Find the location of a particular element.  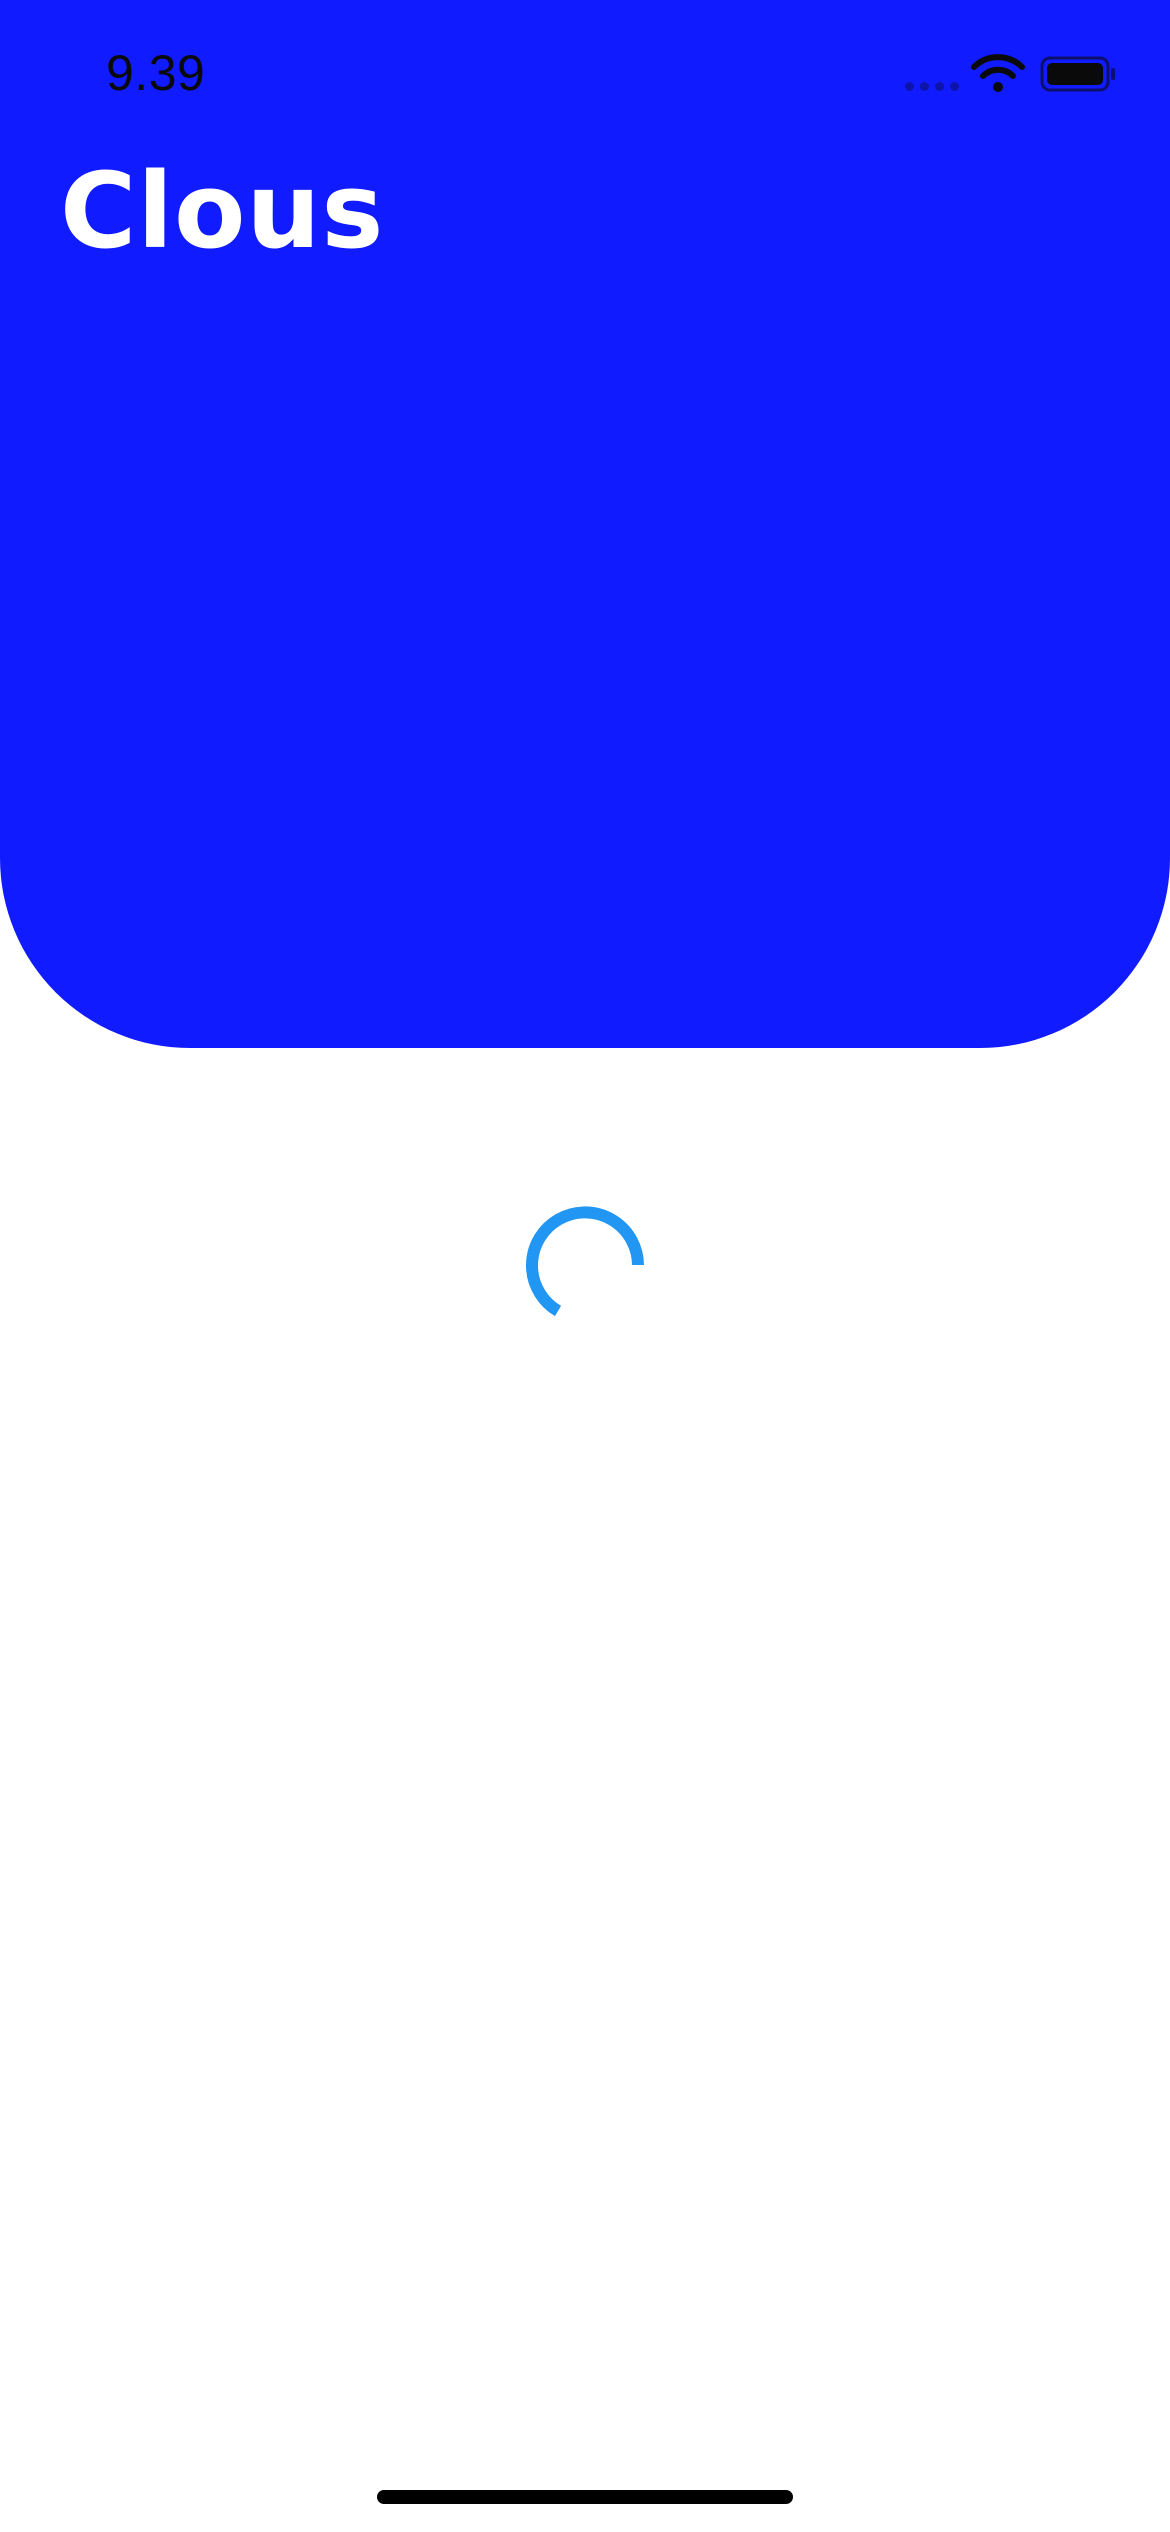

signal-icon is located at coordinates (933, 86).